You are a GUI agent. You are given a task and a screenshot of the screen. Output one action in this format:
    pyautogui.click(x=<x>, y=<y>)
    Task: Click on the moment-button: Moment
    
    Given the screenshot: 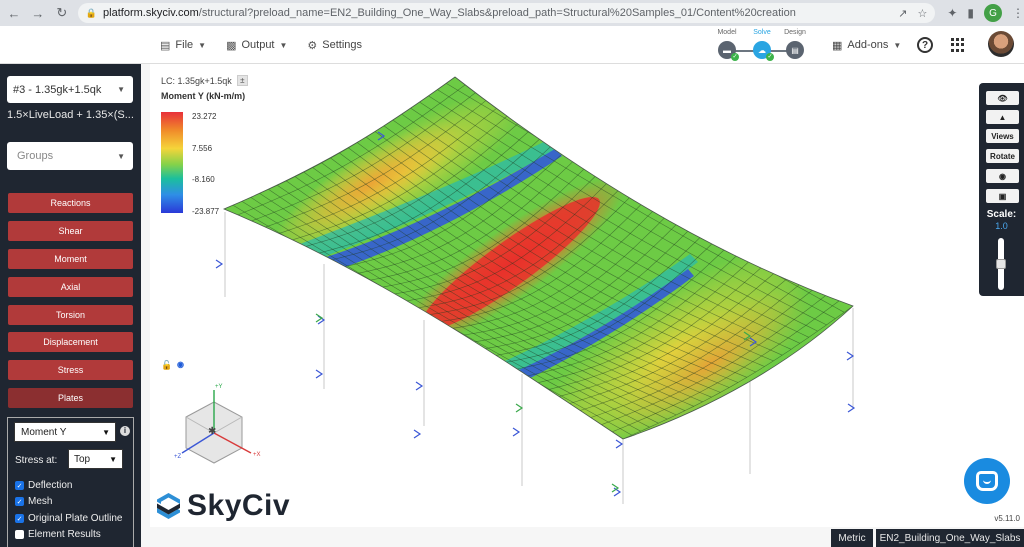 What is the action you would take?
    pyautogui.click(x=70, y=259)
    